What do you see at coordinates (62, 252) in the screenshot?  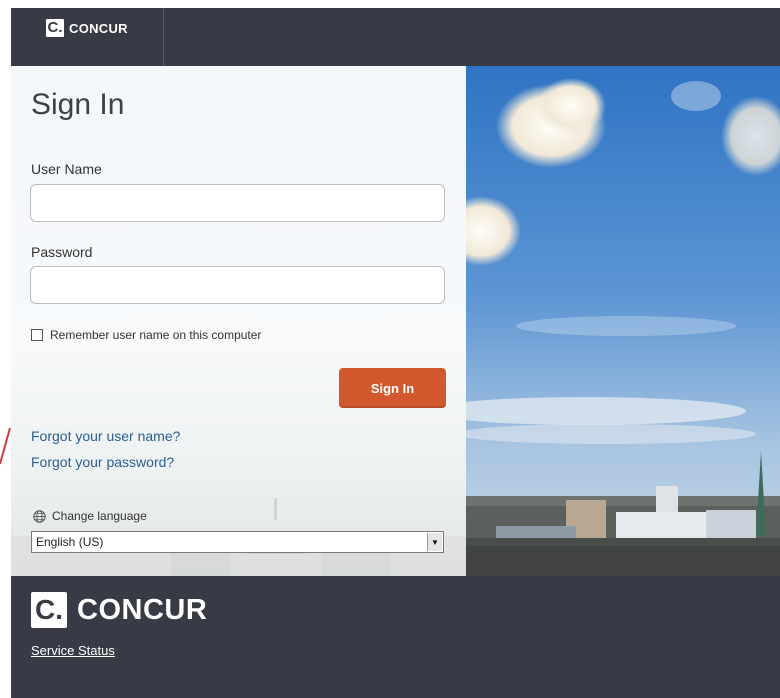 I see `password-label: Password` at bounding box center [62, 252].